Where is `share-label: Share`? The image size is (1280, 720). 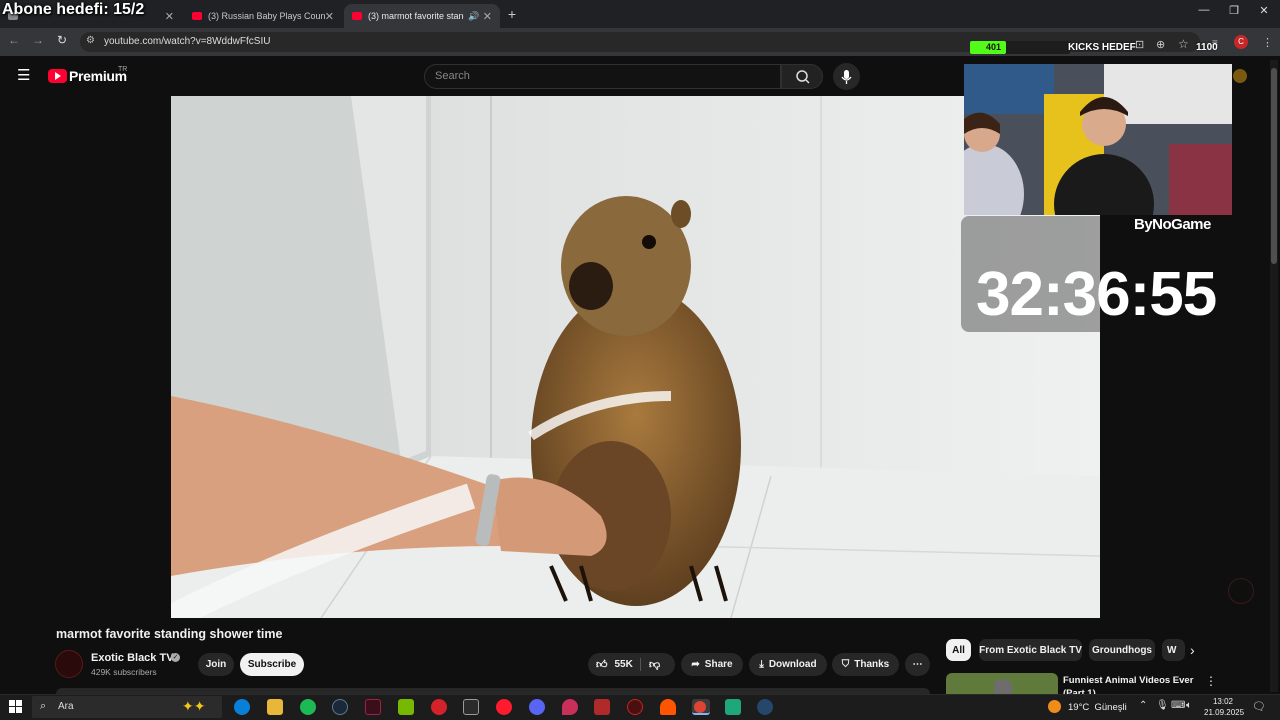
share-label: Share is located at coordinates (718, 664).